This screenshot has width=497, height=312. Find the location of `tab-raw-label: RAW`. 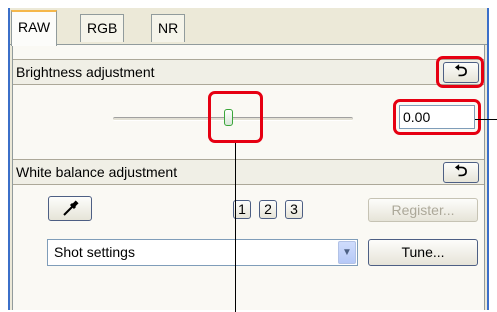

tab-raw-label: RAW is located at coordinates (34, 27).